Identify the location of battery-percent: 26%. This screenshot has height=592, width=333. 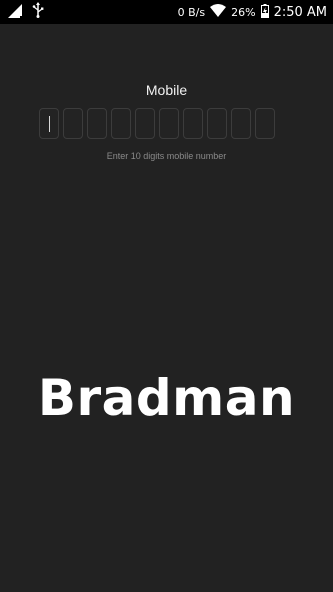
(243, 12).